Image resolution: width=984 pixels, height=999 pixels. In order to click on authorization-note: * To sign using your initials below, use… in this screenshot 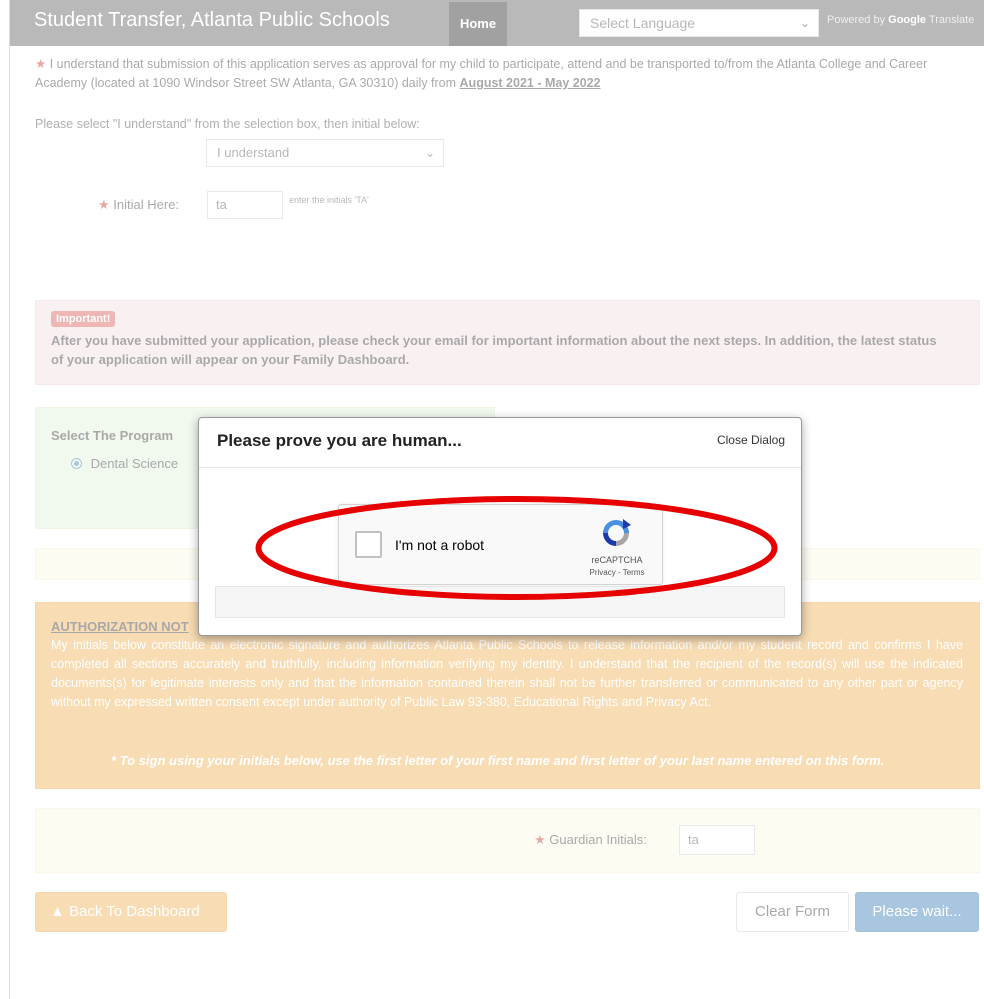, I will do `click(498, 760)`.